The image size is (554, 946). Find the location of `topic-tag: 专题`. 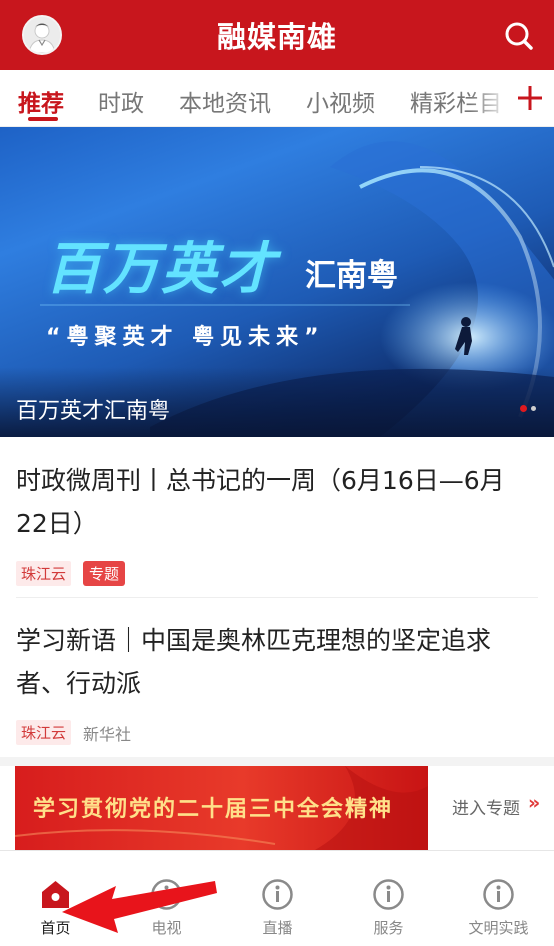

topic-tag: 专题 is located at coordinates (104, 573).